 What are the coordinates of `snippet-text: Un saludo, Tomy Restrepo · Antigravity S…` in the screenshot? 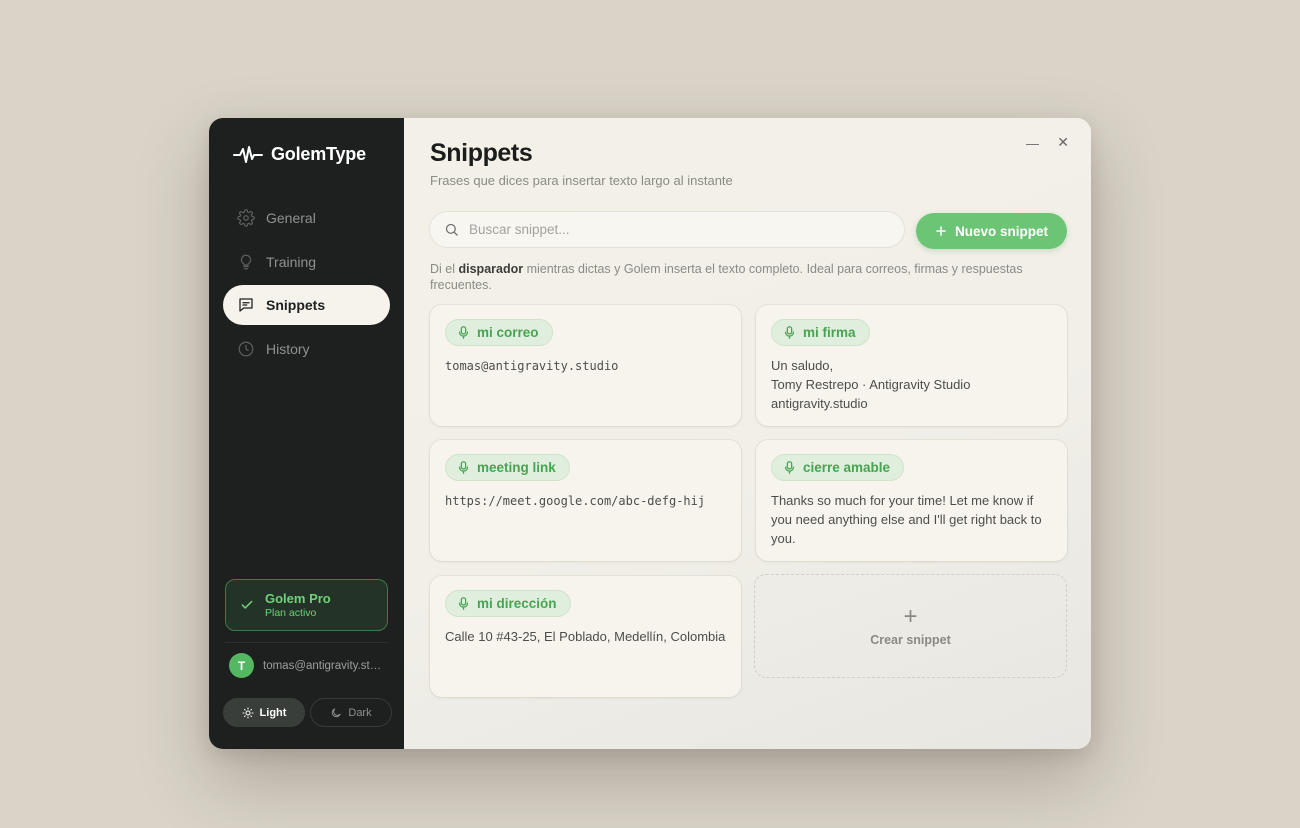 It's located at (911, 384).